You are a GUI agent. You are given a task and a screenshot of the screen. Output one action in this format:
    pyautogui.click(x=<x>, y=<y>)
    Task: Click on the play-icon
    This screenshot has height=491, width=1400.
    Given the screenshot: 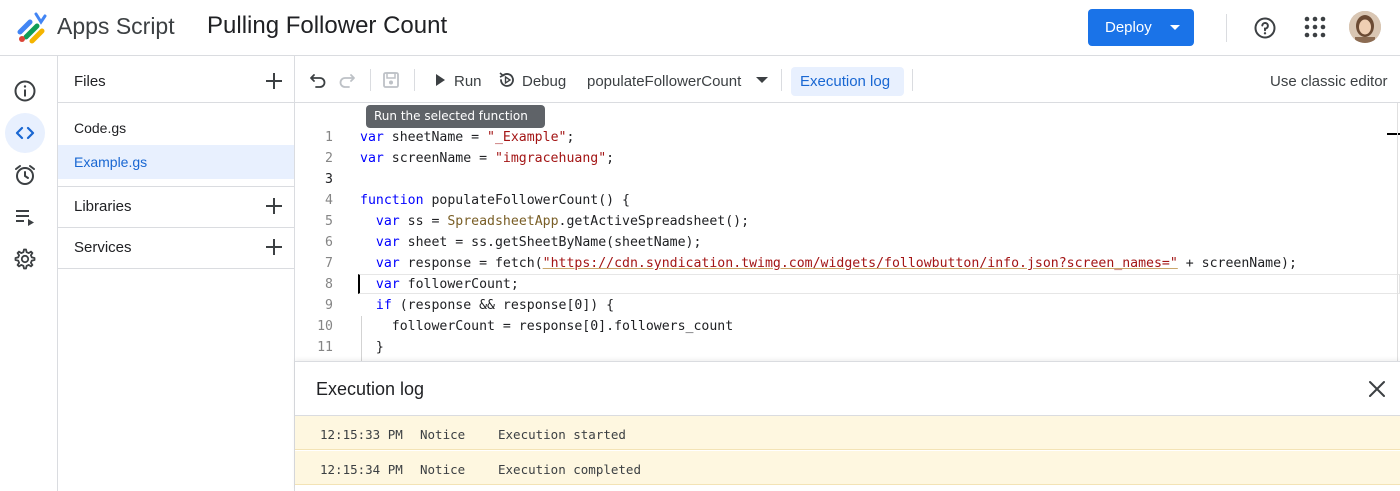 What is the action you would take?
    pyautogui.click(x=440, y=80)
    